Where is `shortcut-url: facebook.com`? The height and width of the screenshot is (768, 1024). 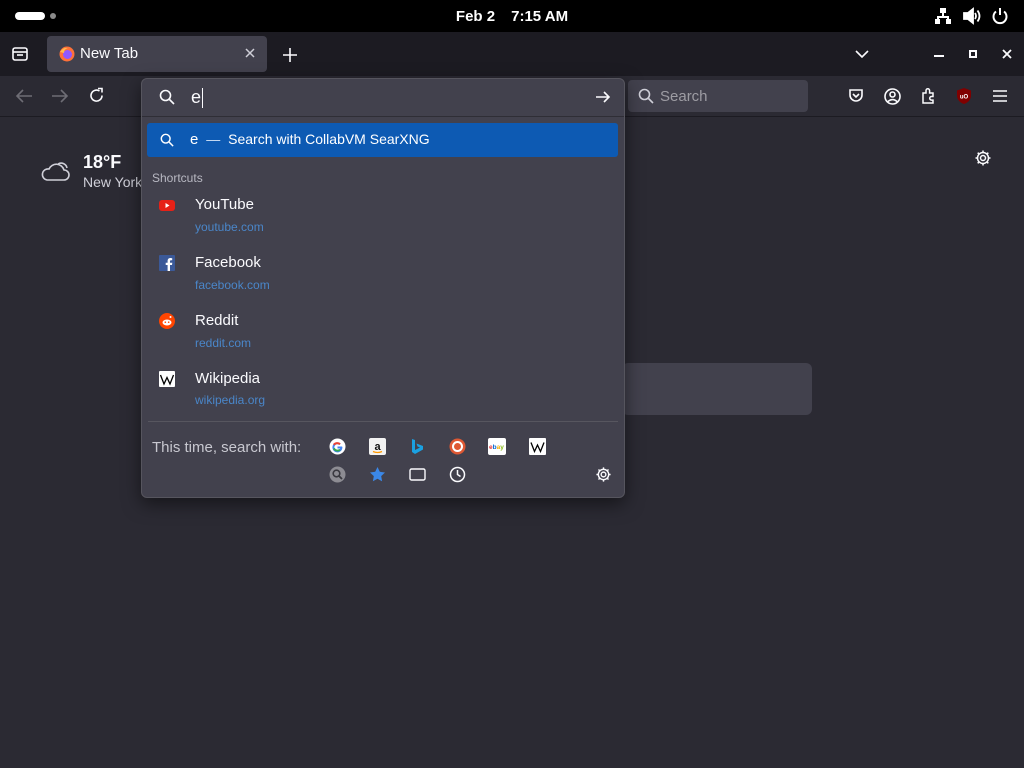 shortcut-url: facebook.com is located at coordinates (232, 285).